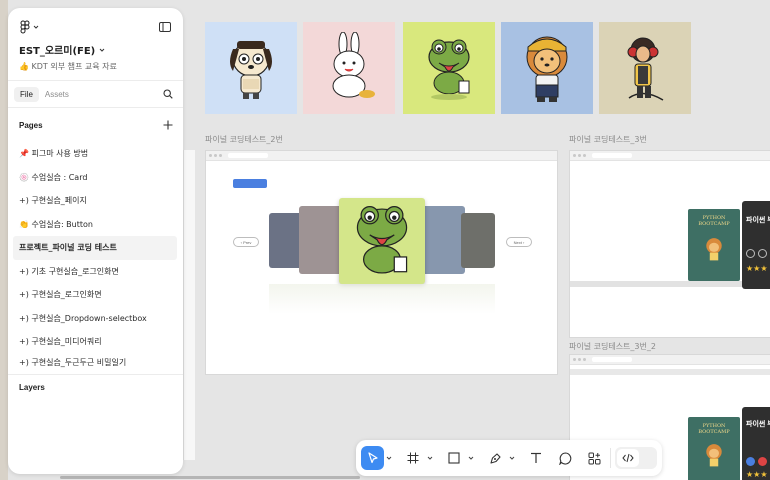 The height and width of the screenshot is (480, 770). I want to click on text-icon, so click(536, 457).